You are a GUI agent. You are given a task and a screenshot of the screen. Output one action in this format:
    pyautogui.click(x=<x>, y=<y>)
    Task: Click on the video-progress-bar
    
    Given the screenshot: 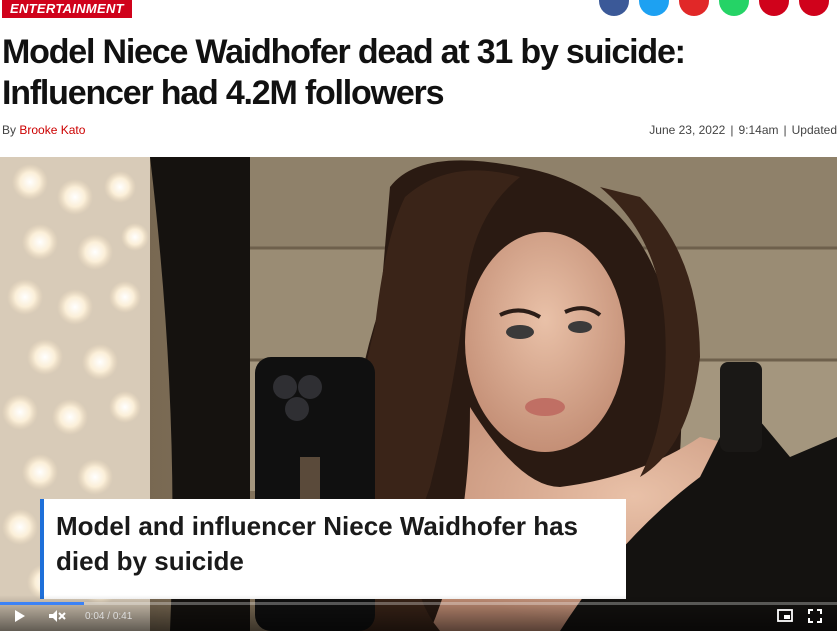 What is the action you would take?
    pyautogui.click(x=418, y=603)
    